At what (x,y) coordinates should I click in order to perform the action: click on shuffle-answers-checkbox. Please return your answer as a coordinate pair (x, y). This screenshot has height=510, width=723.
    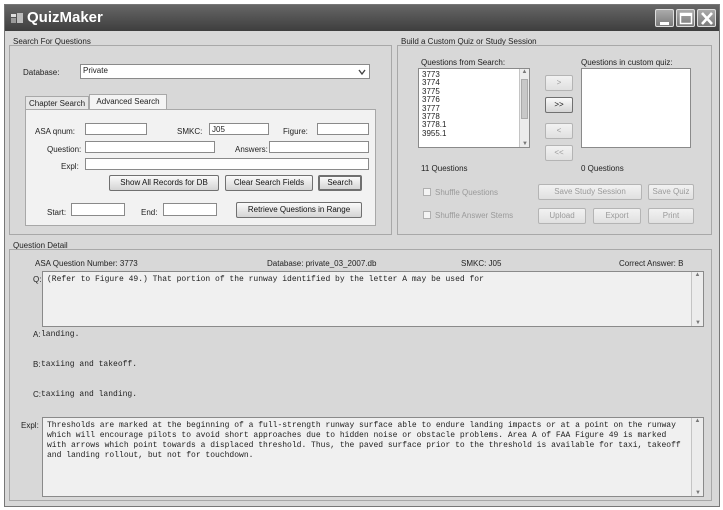
    Looking at the image, I should click on (427, 215).